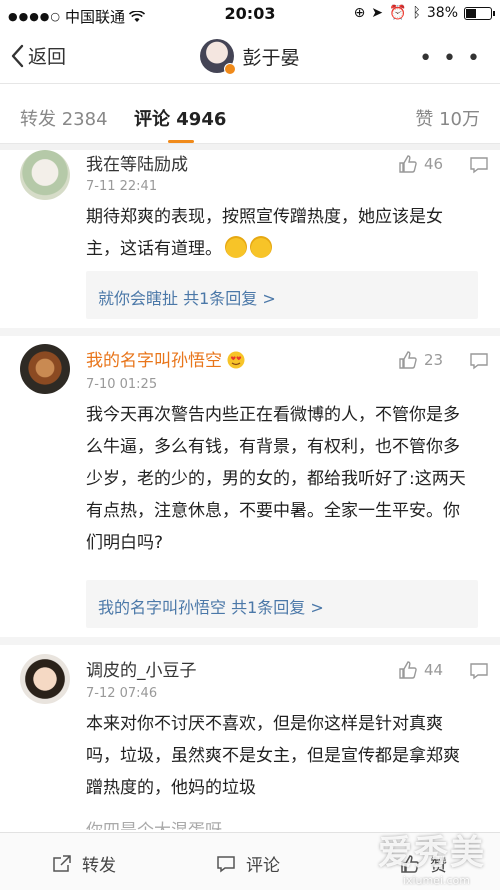 Image resolution: width=500 pixels, height=890 pixels. Describe the element at coordinates (398, 13) in the screenshot. I see `alarm-icon: ⏰` at that location.